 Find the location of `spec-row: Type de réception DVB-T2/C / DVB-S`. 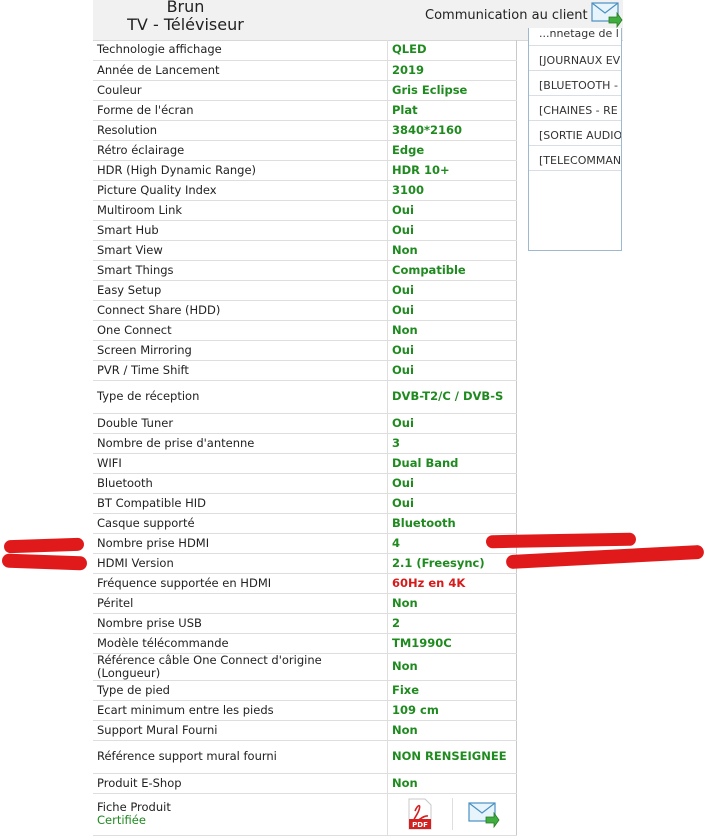

spec-row: Type de réception DVB-T2/C / DVB-S is located at coordinates (305, 397).